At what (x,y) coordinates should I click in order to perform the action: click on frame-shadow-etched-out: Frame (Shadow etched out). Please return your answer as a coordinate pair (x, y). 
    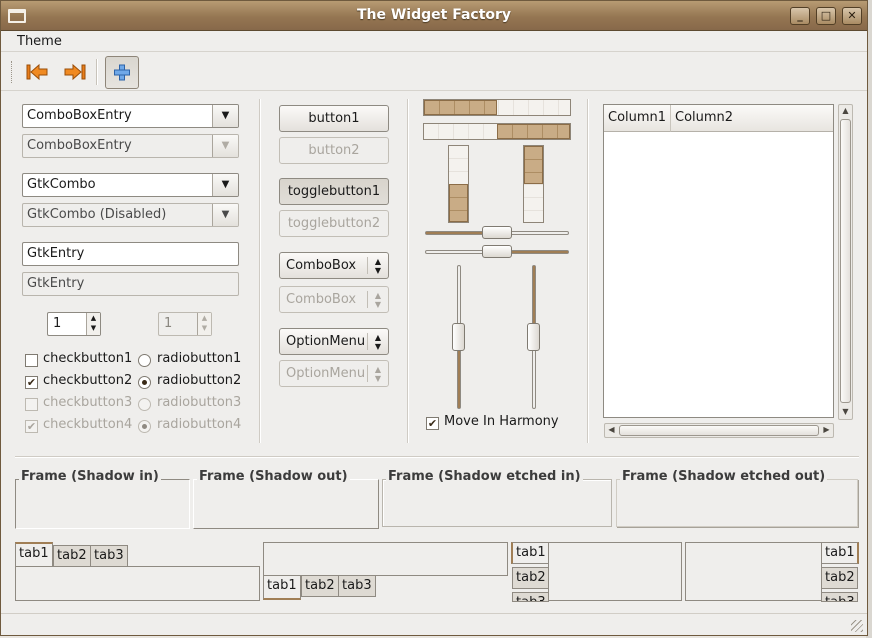
    Looking at the image, I should click on (737, 498).